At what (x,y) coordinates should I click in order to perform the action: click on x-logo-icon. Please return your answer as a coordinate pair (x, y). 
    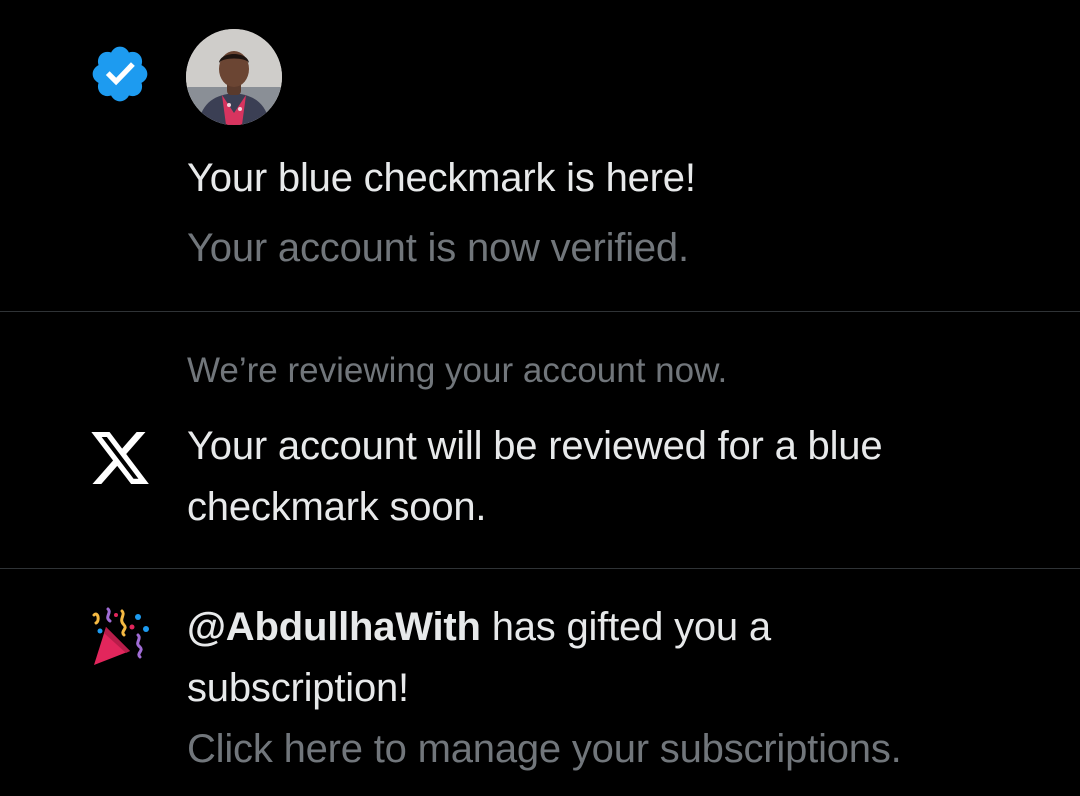
    Looking at the image, I should click on (120, 458).